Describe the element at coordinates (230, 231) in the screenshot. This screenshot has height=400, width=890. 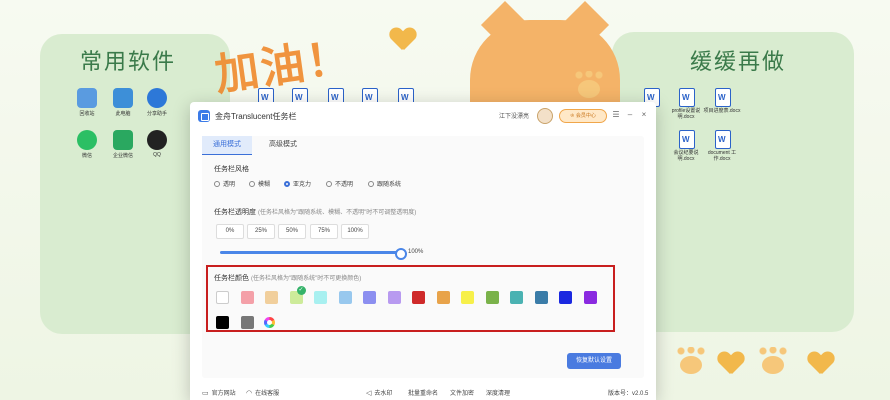
I see `opacity-preset-0: 0%` at that location.